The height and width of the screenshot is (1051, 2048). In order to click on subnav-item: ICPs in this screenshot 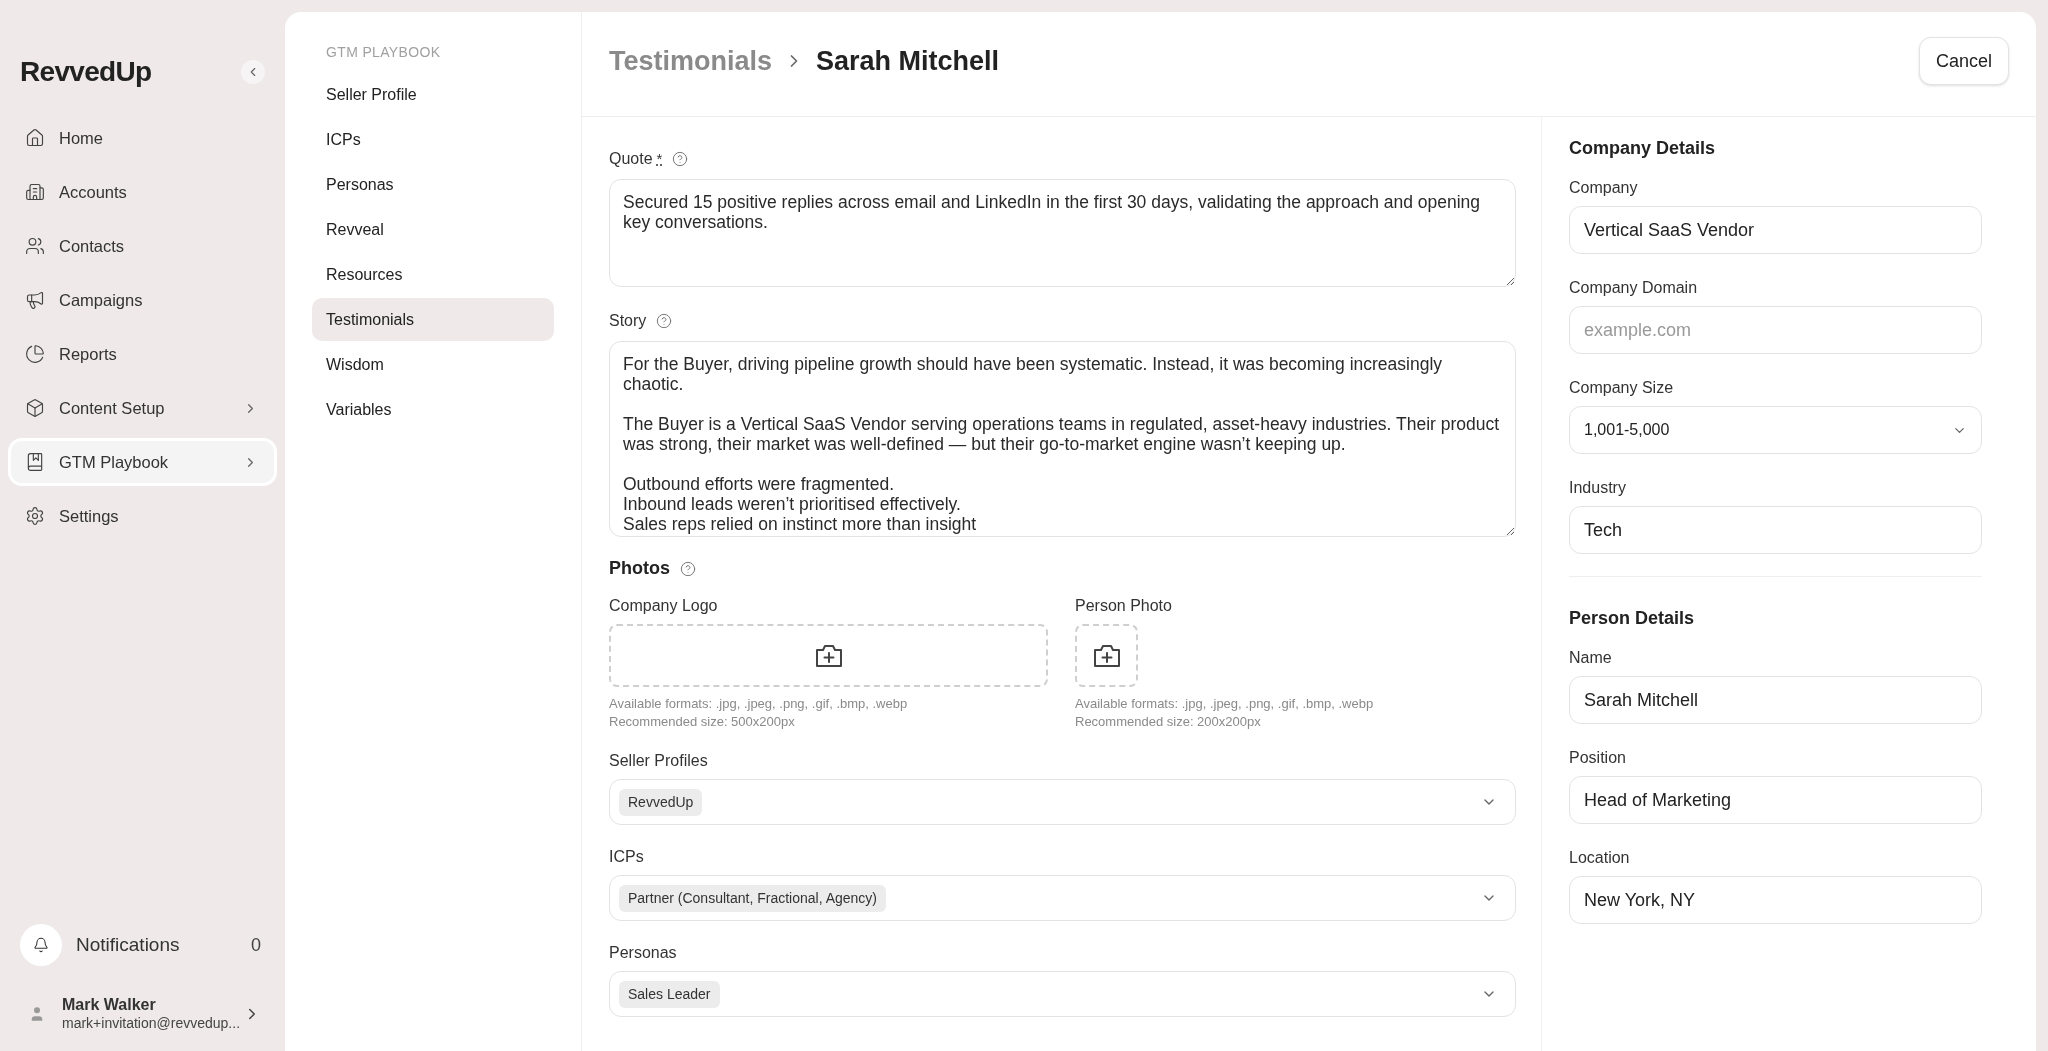, I will do `click(433, 139)`.